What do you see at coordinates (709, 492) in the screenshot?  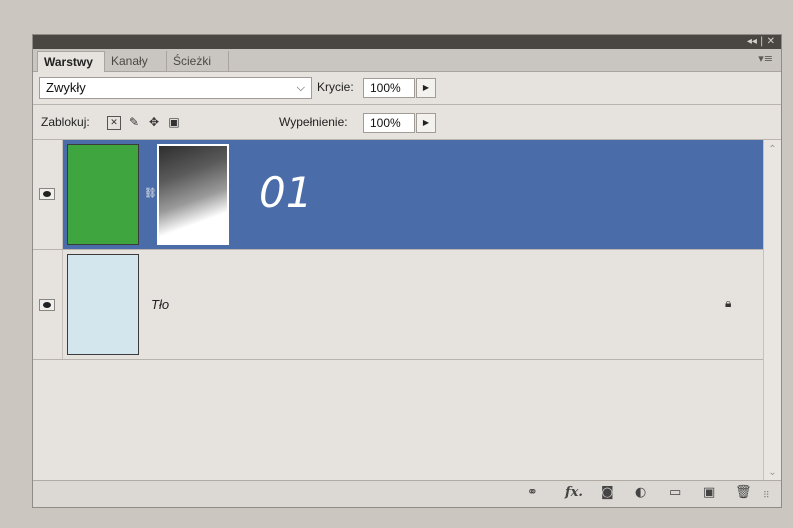 I see `new-layer-icon: ▣` at bounding box center [709, 492].